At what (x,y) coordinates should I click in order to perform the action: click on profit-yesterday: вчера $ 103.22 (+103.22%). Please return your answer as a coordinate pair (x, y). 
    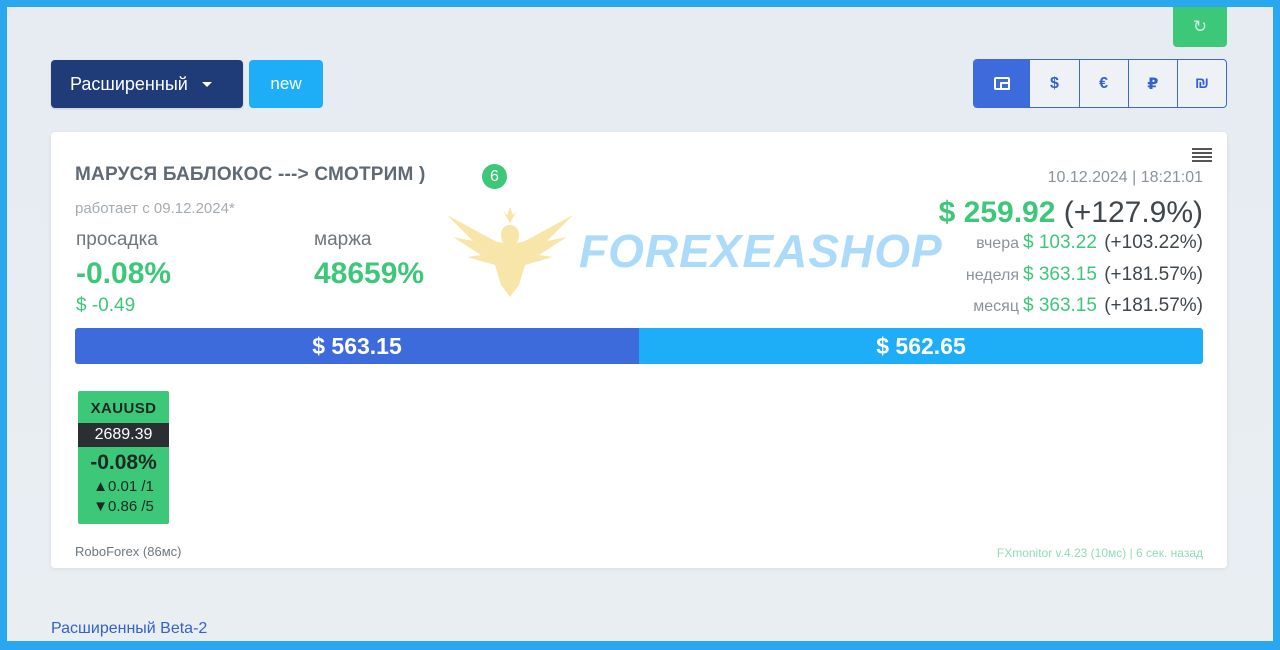
    Looking at the image, I should click on (1089, 243).